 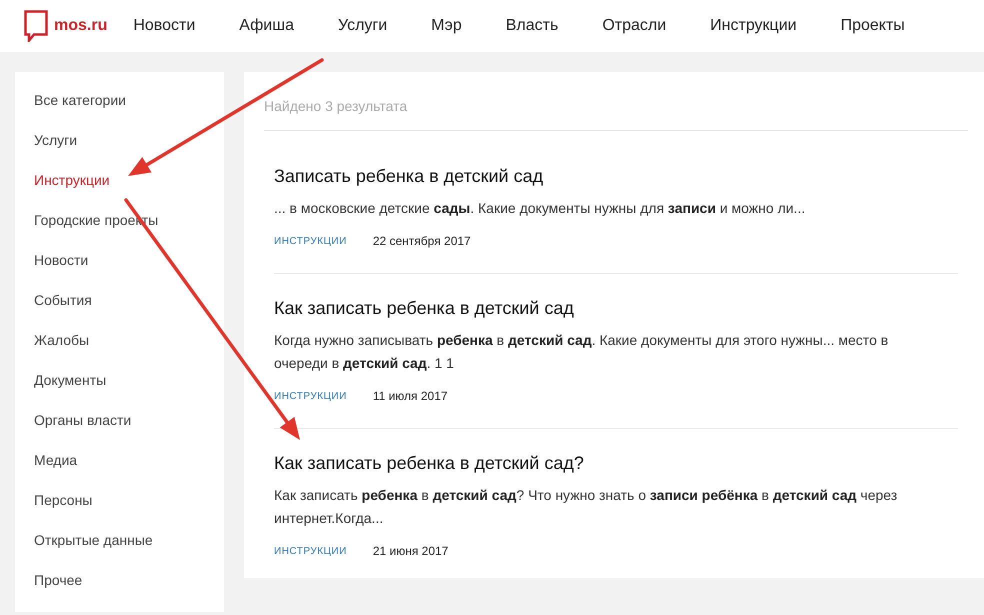 I want to click on nav-link: Услуги, so click(x=363, y=26).